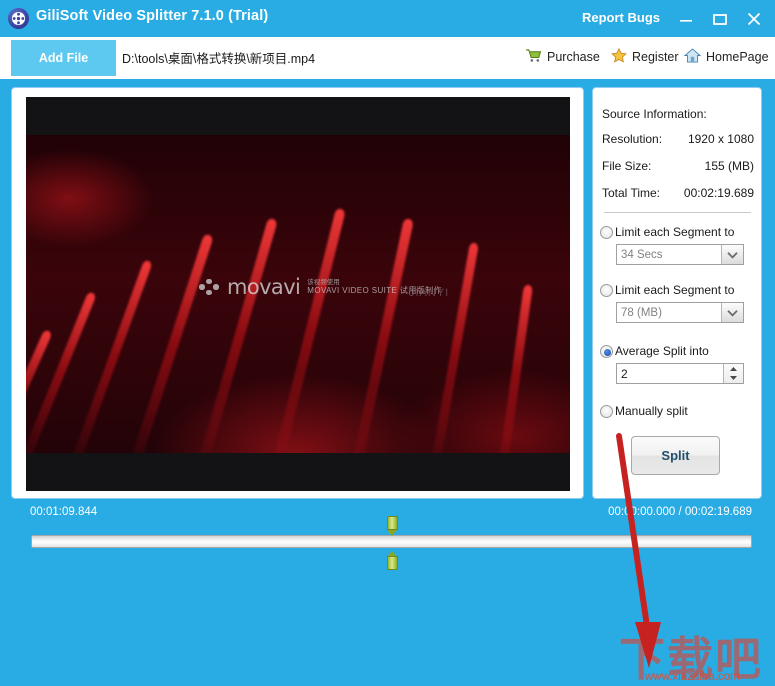  Describe the element at coordinates (677, 212) in the screenshot. I see `section-divider` at that location.